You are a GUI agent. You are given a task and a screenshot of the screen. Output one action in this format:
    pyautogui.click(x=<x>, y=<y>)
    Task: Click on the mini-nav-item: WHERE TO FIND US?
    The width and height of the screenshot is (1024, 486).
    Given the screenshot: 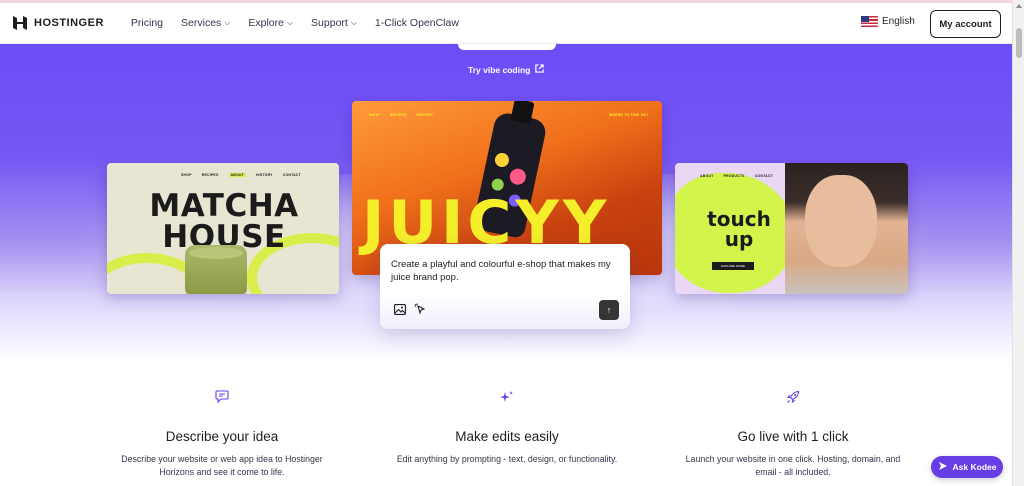 What is the action you would take?
    pyautogui.click(x=629, y=115)
    